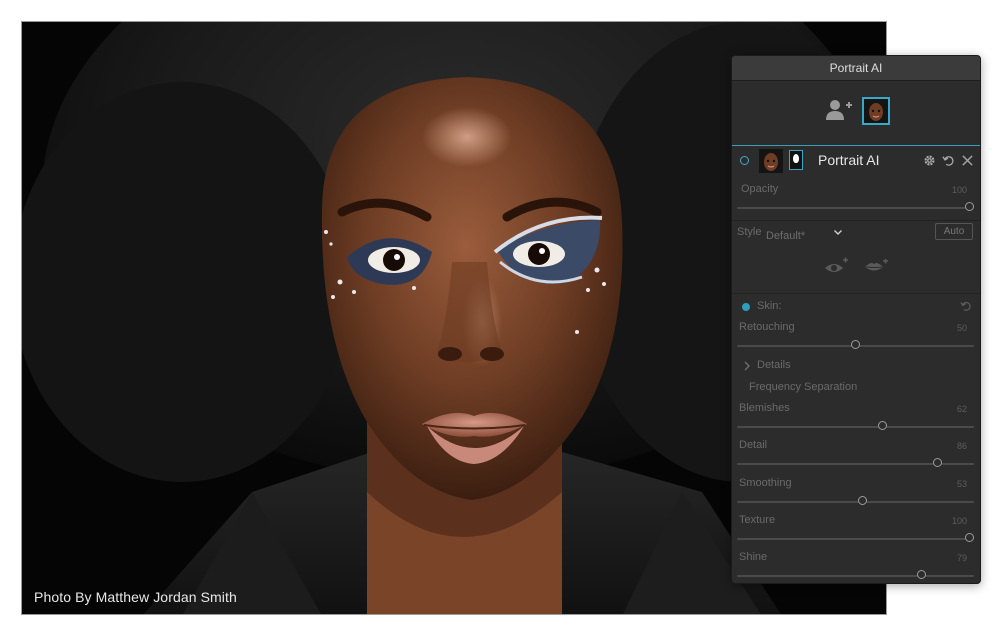 The height and width of the screenshot is (637, 1001). What do you see at coordinates (961, 328) in the screenshot?
I see `retouching-value: 50` at bounding box center [961, 328].